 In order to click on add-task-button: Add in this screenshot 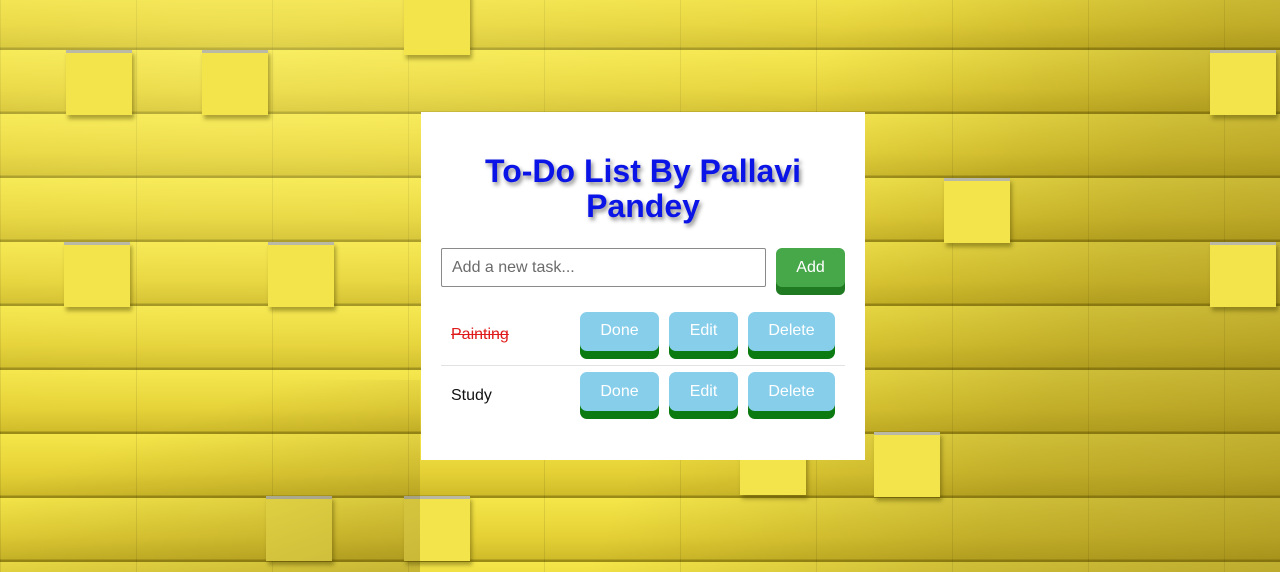, I will do `click(810, 267)`.